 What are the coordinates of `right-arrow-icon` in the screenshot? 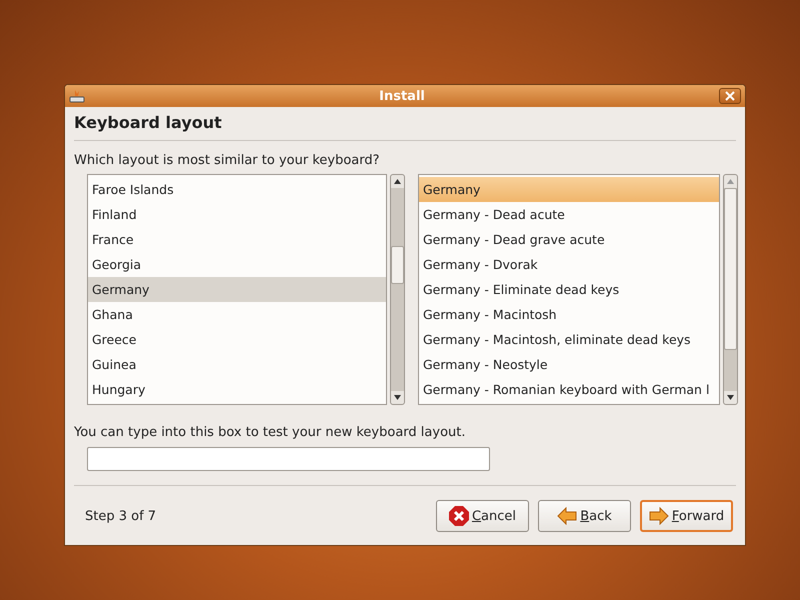 It's located at (658, 516).